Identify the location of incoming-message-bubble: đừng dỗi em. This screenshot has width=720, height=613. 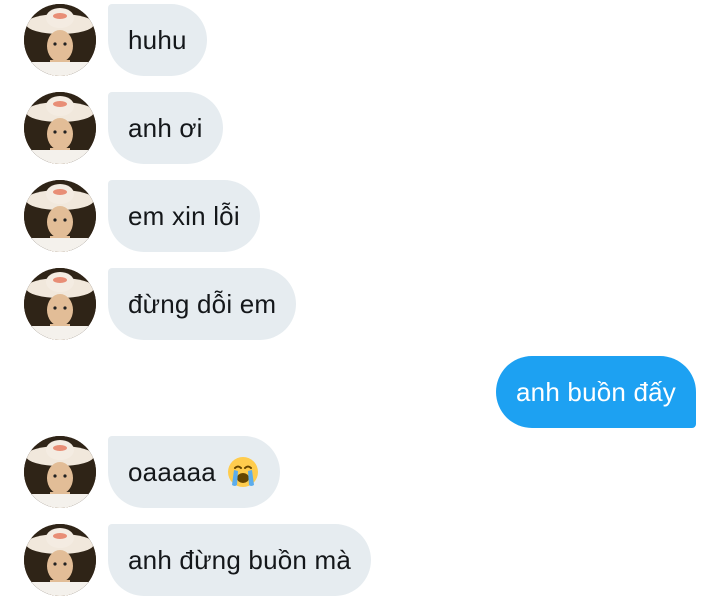
(202, 304).